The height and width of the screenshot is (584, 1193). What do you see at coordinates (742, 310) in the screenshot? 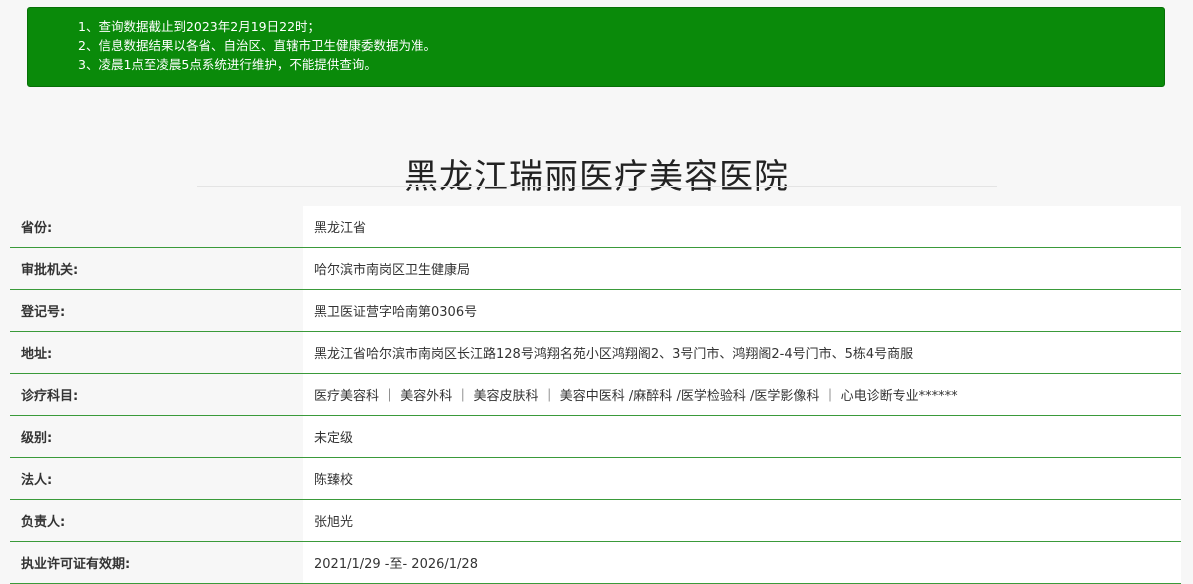
I see `row-value: 黑卫医证营字哈南第0306号` at bounding box center [742, 310].